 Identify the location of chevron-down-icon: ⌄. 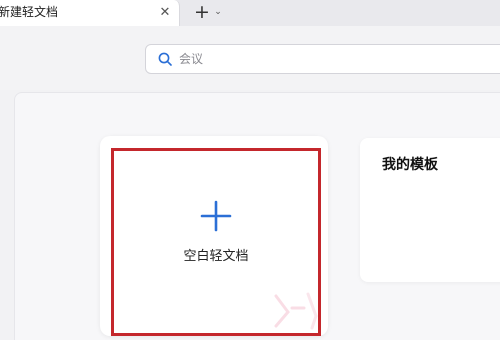
(218, 12).